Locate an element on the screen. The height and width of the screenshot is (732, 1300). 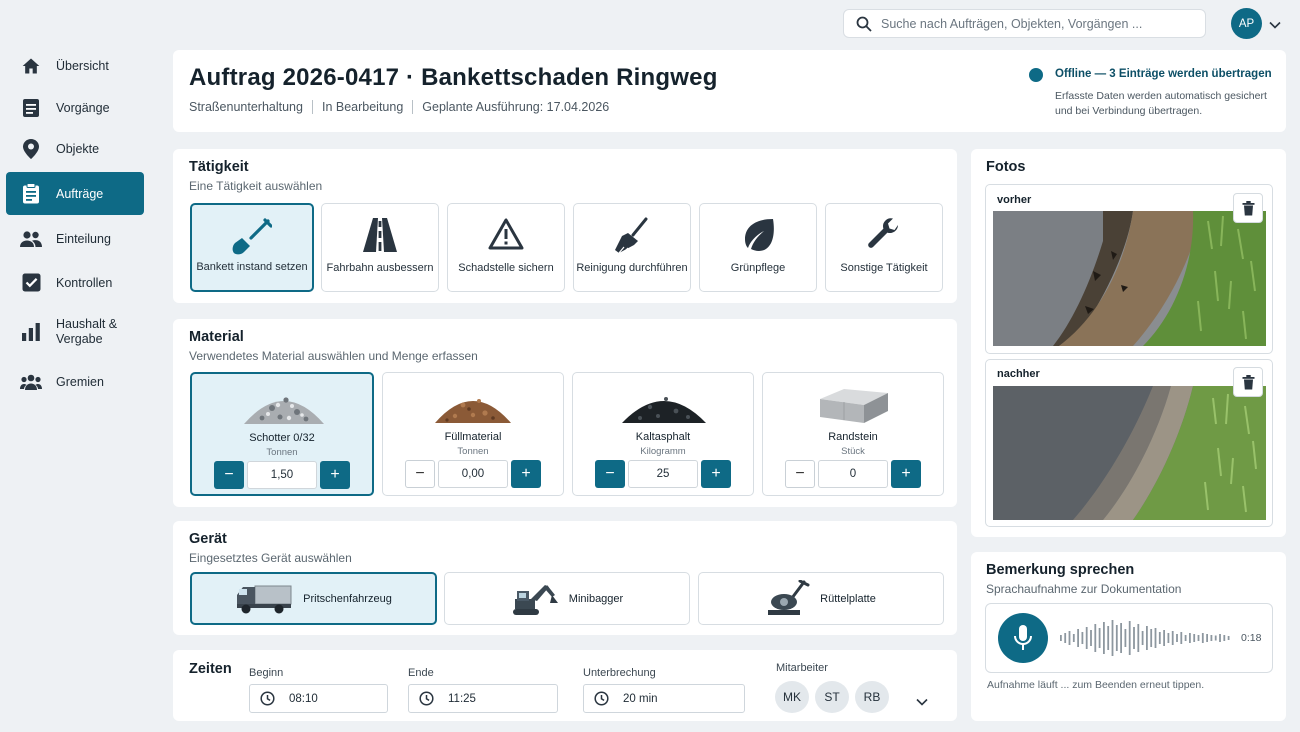
activity-option-reinigung: Reinigung durchführen is located at coordinates (632, 247).